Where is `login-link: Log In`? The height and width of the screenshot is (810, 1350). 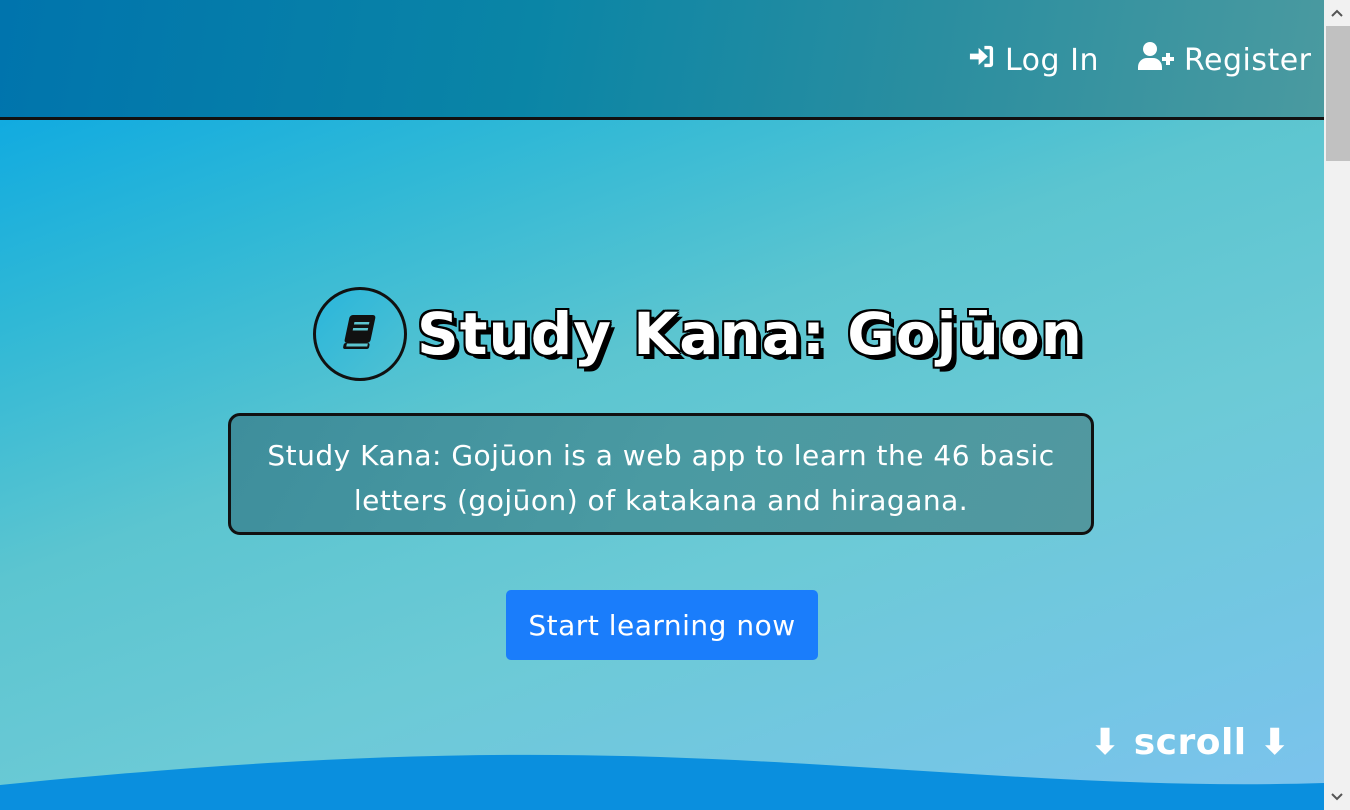
login-link: Log In is located at coordinates (1033, 60).